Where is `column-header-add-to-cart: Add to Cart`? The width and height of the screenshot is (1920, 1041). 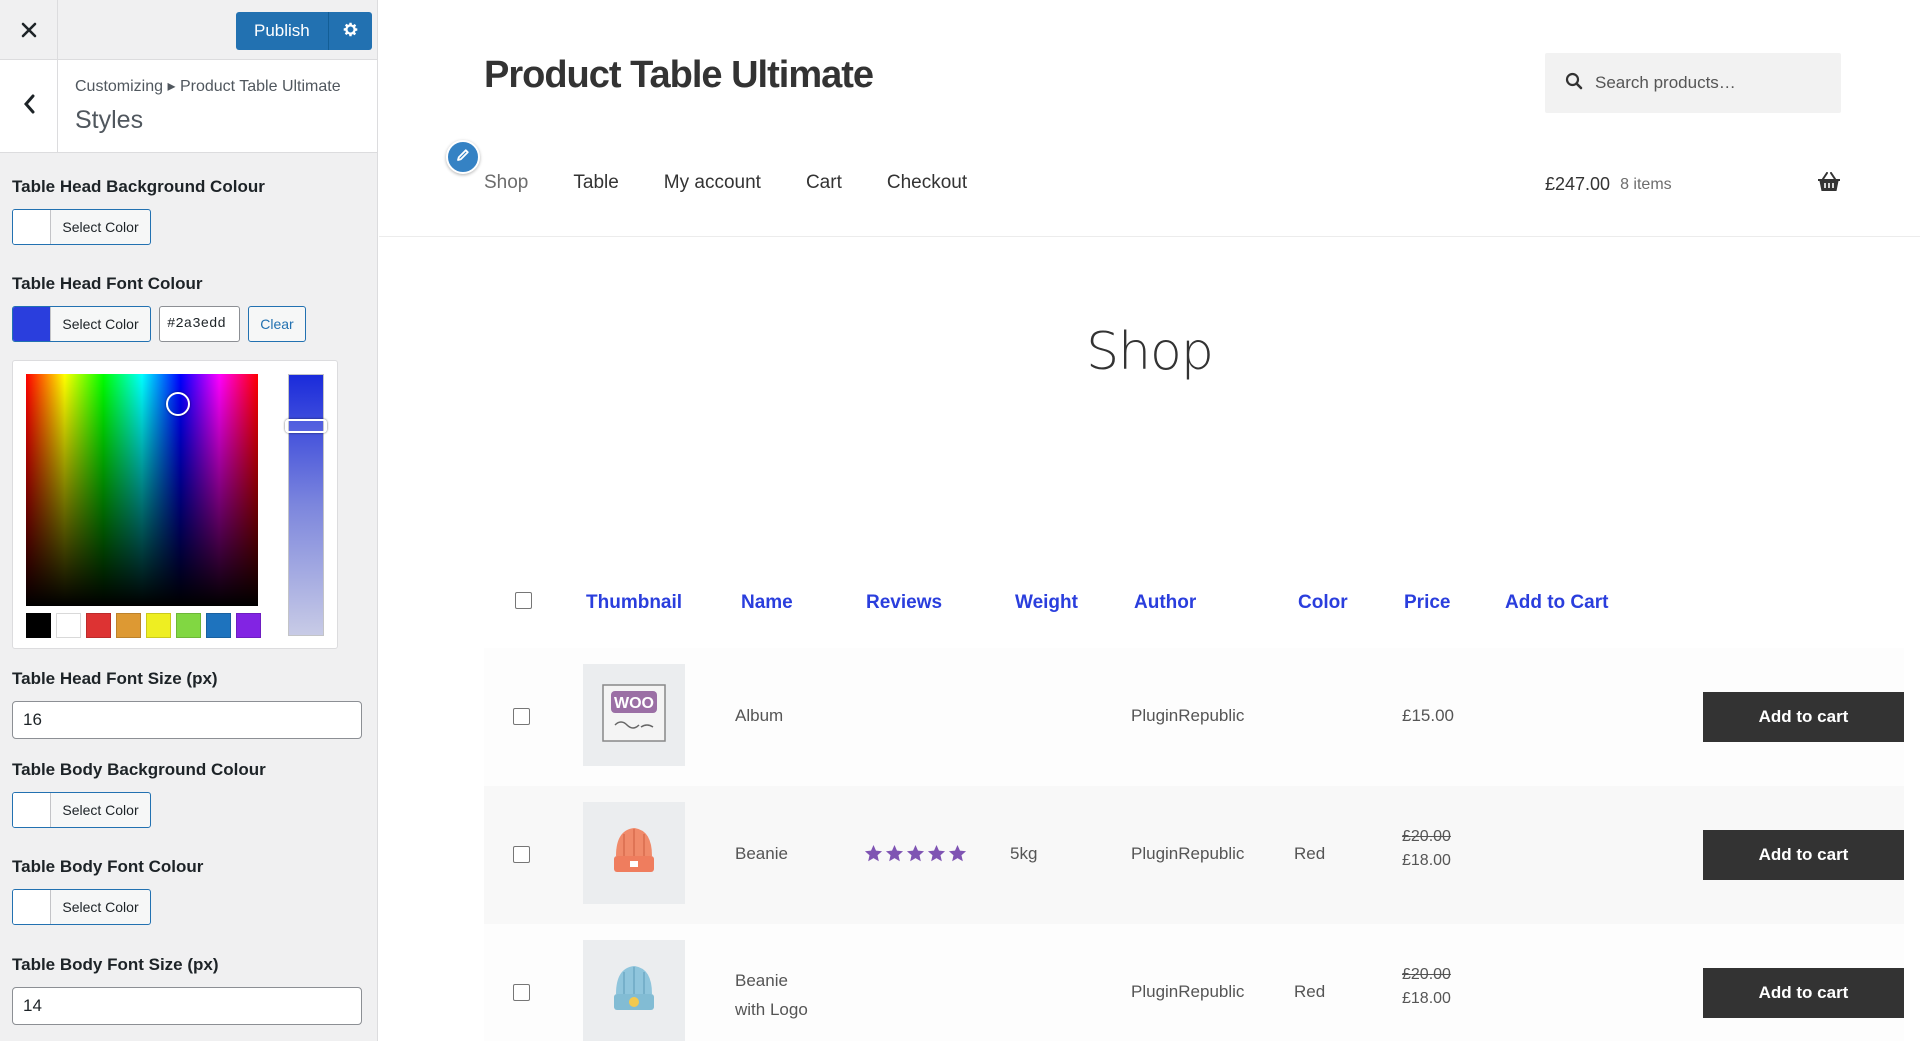
column-header-add-to-cart: Add to Cart is located at coordinates (1556, 603).